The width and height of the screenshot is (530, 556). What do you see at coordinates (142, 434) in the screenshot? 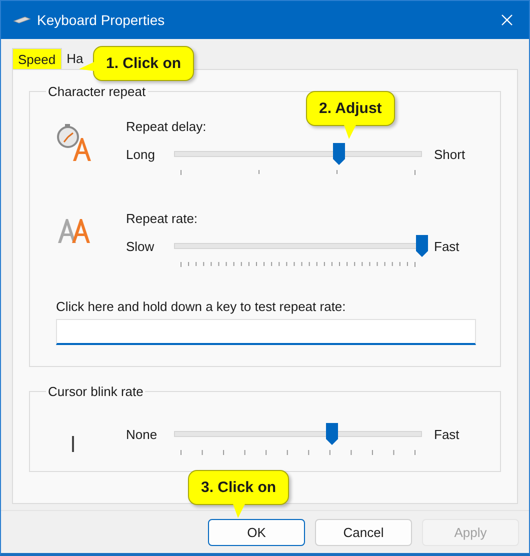
I see `slider-min-label: None` at bounding box center [142, 434].